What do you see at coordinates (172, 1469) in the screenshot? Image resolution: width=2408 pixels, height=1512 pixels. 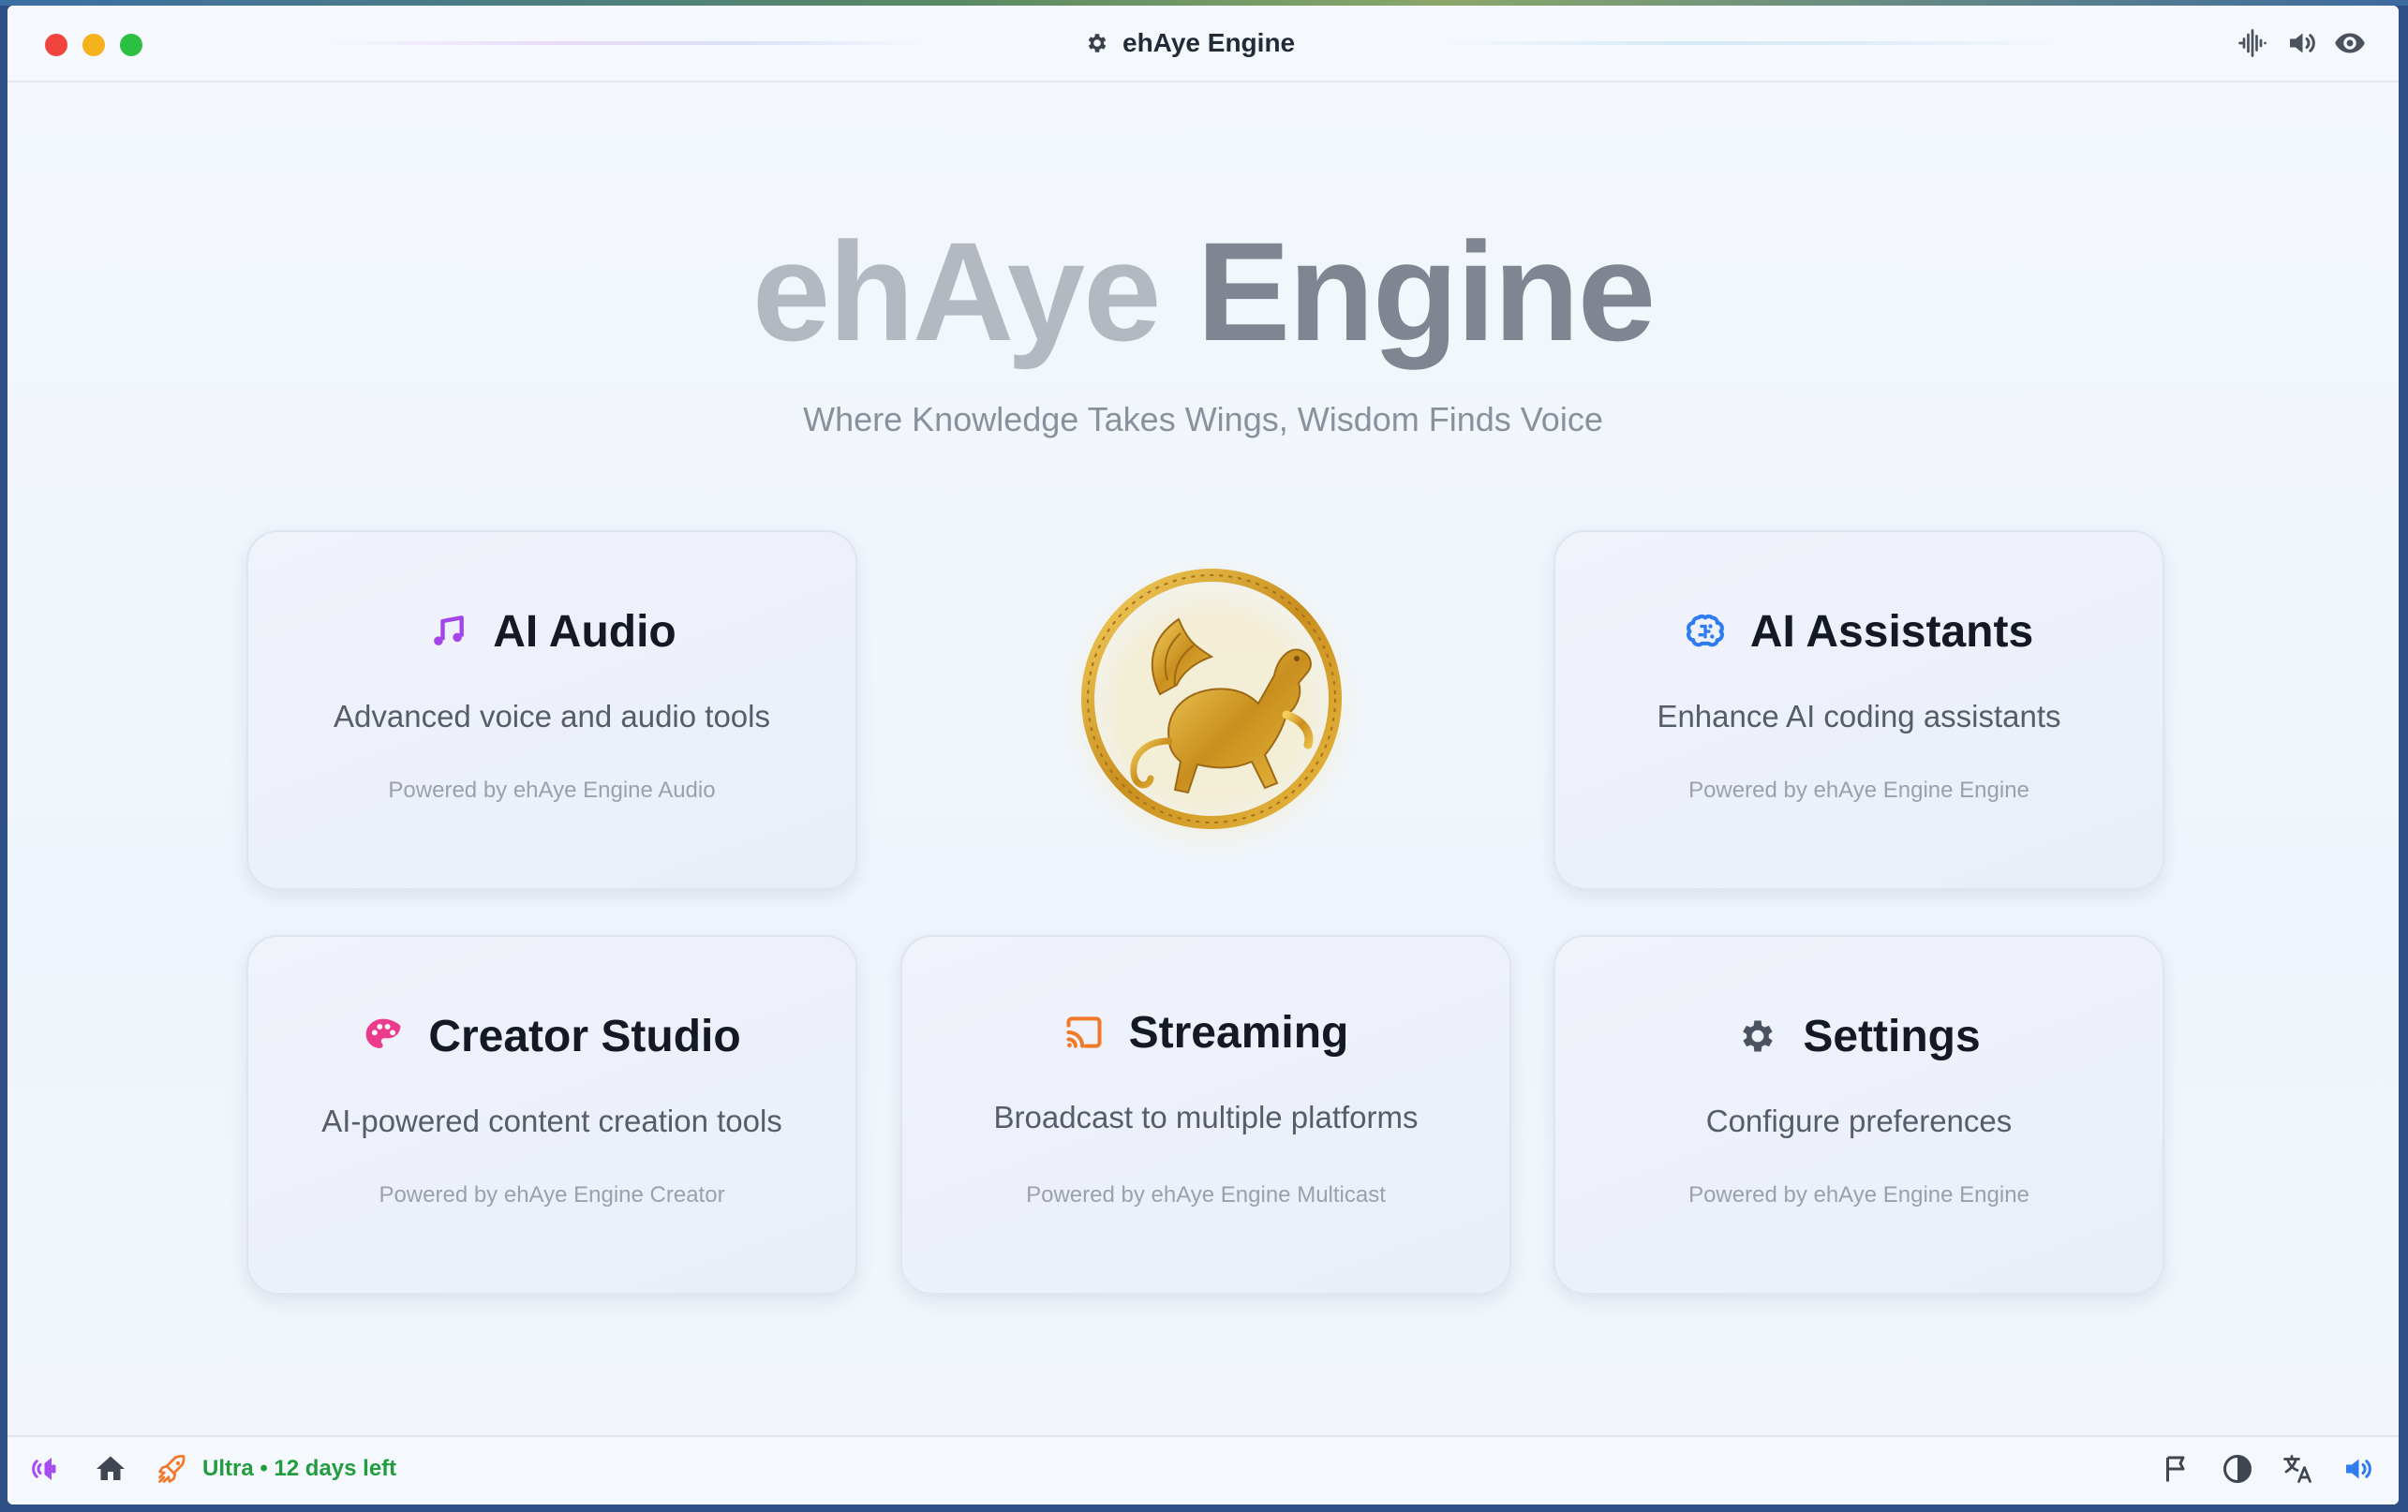 I see `rocket-icon` at bounding box center [172, 1469].